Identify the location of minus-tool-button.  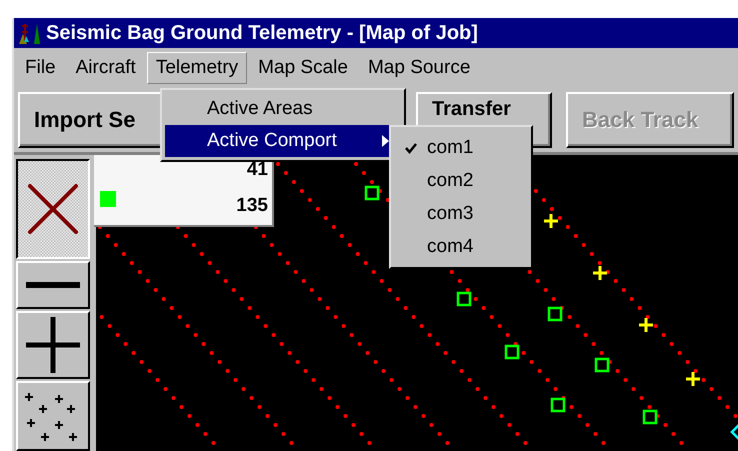
(53, 285).